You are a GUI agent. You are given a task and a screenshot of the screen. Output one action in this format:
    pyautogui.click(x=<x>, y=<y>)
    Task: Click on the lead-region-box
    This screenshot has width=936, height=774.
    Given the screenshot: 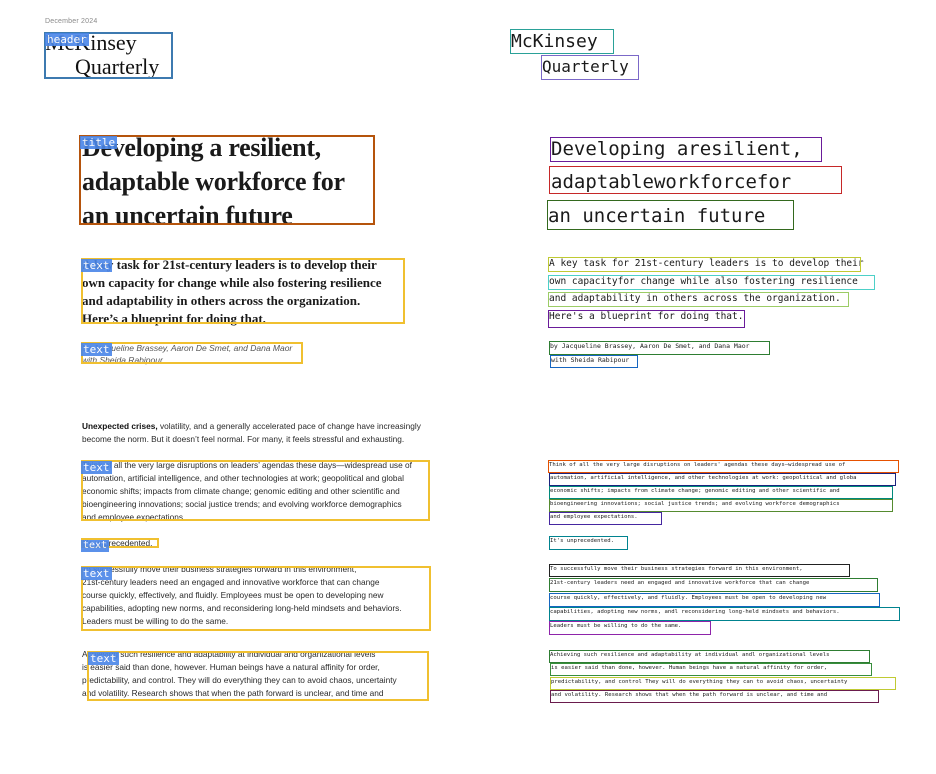 What is the action you would take?
    pyautogui.click(x=243, y=291)
    